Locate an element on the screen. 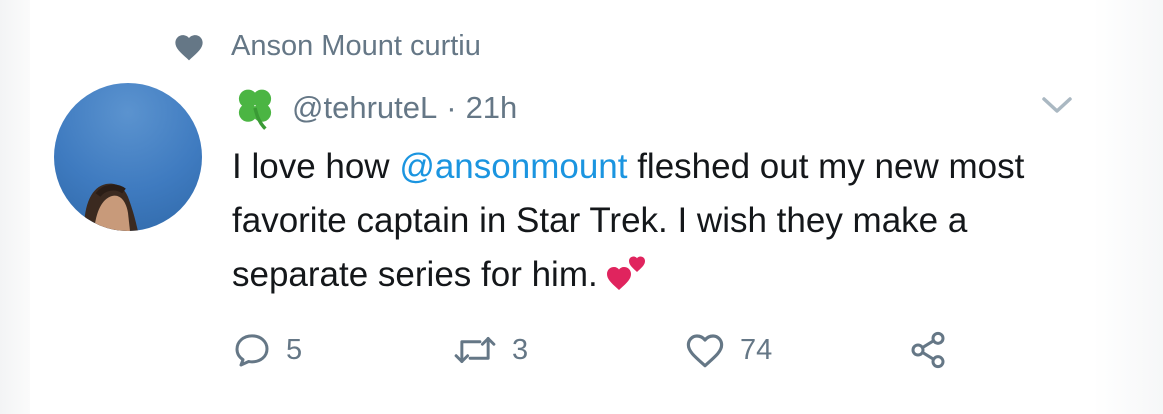 This screenshot has width=1163, height=414. social-context: Anson Mount curtiu is located at coordinates (326, 46).